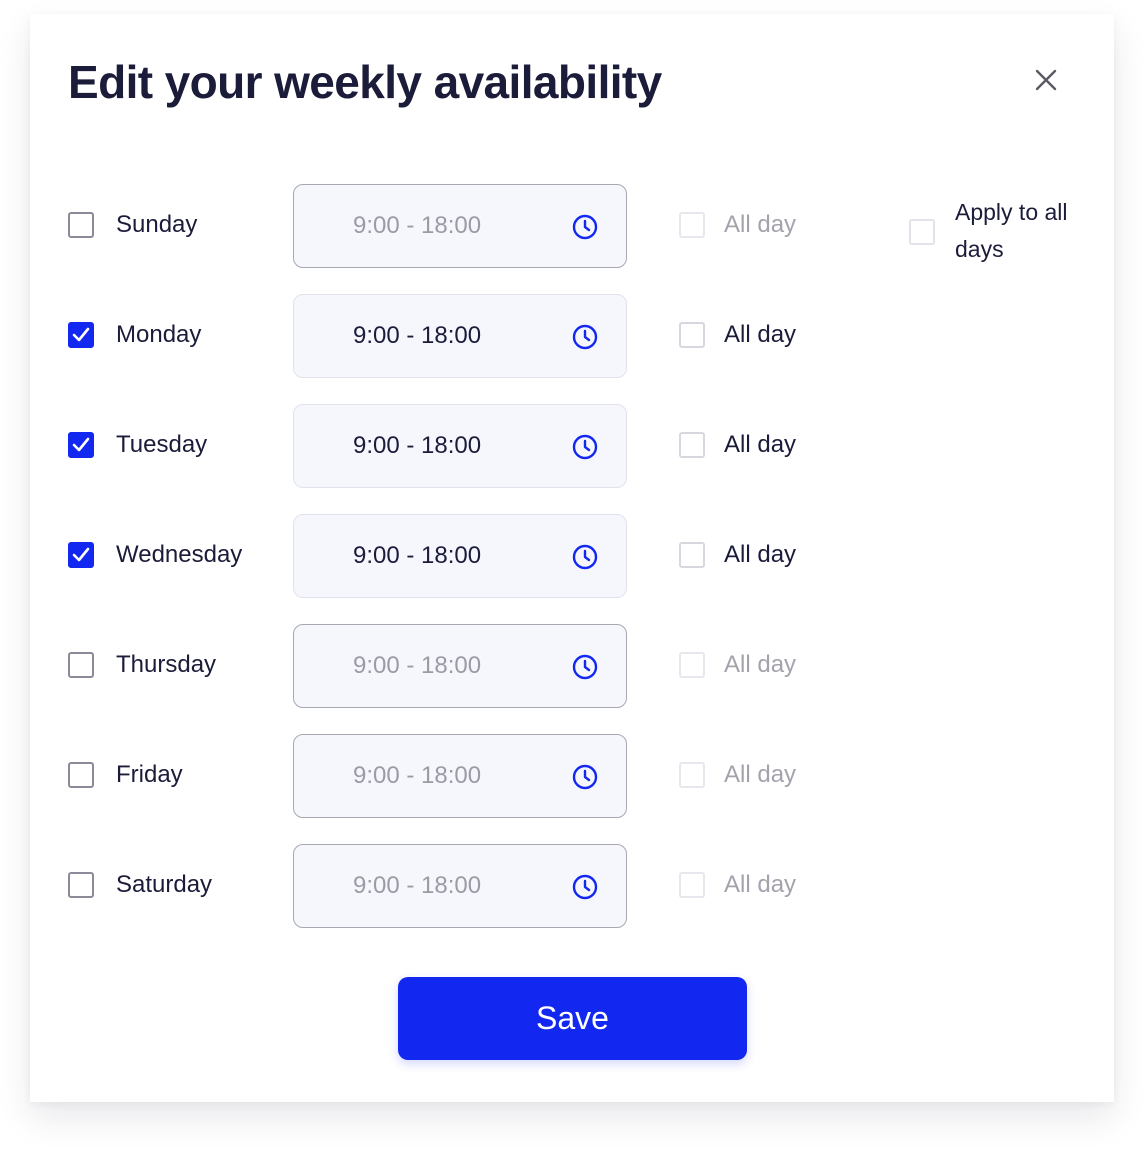 This screenshot has width=1144, height=1152. What do you see at coordinates (166, 664) in the screenshot?
I see `day-label: Thursday` at bounding box center [166, 664].